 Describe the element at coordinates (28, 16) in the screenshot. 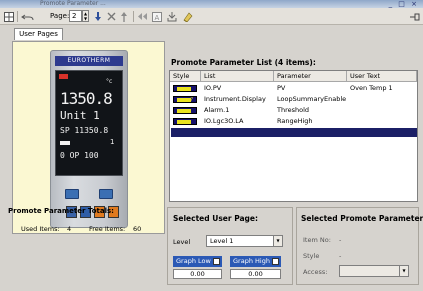

I see `undo-icon` at that location.